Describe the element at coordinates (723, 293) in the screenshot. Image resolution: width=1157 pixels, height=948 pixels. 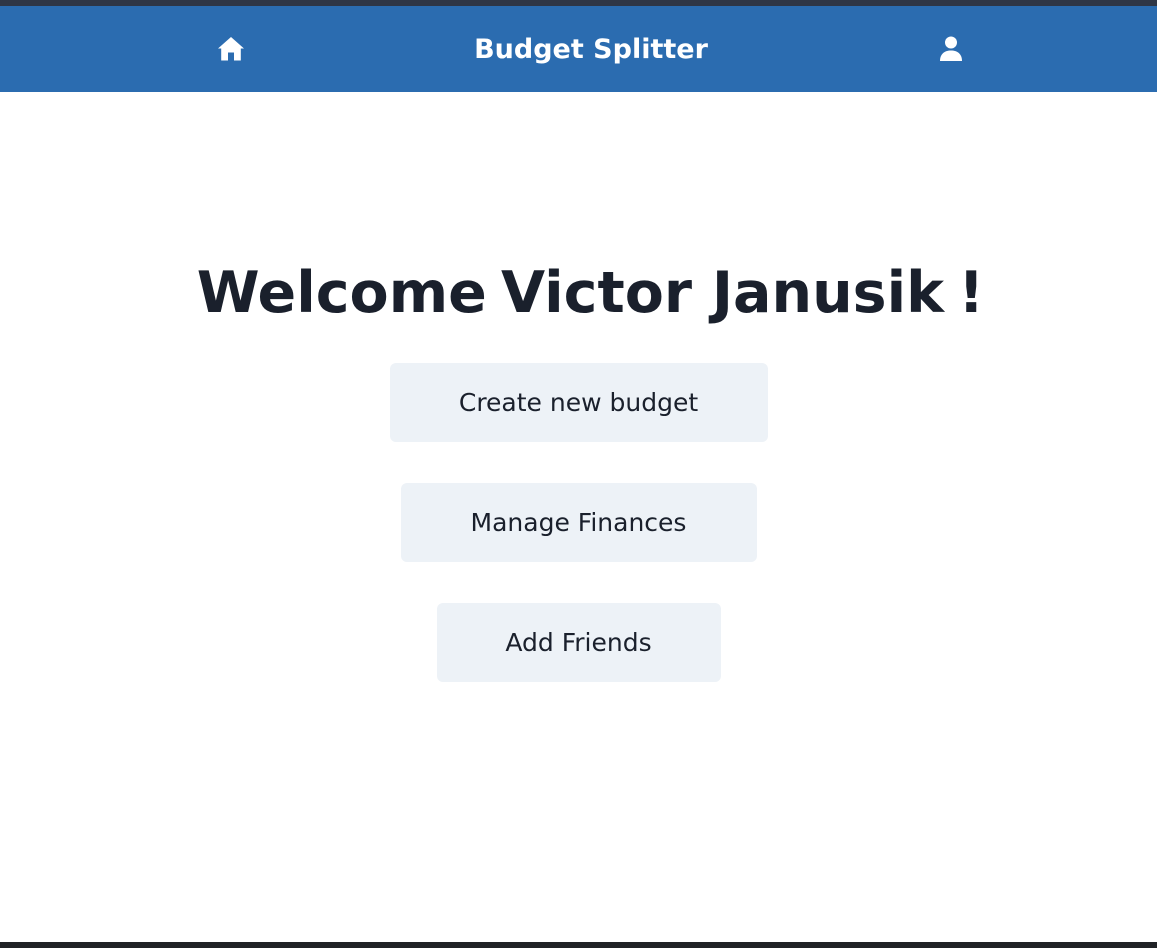
I see `user-name: Victor Janusik` at that location.